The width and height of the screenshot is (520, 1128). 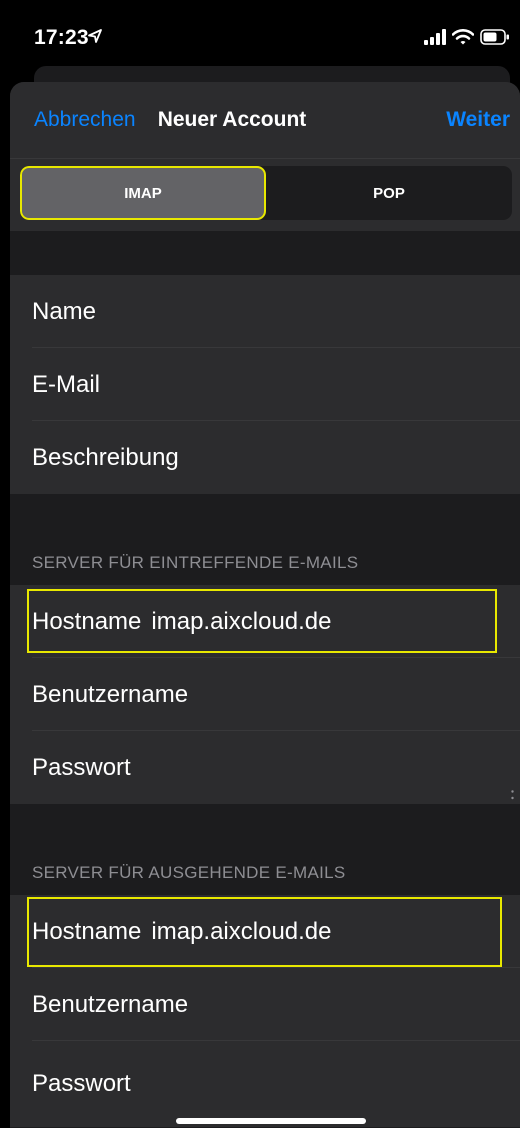 I want to click on location-arrow-icon, so click(x=95, y=36).